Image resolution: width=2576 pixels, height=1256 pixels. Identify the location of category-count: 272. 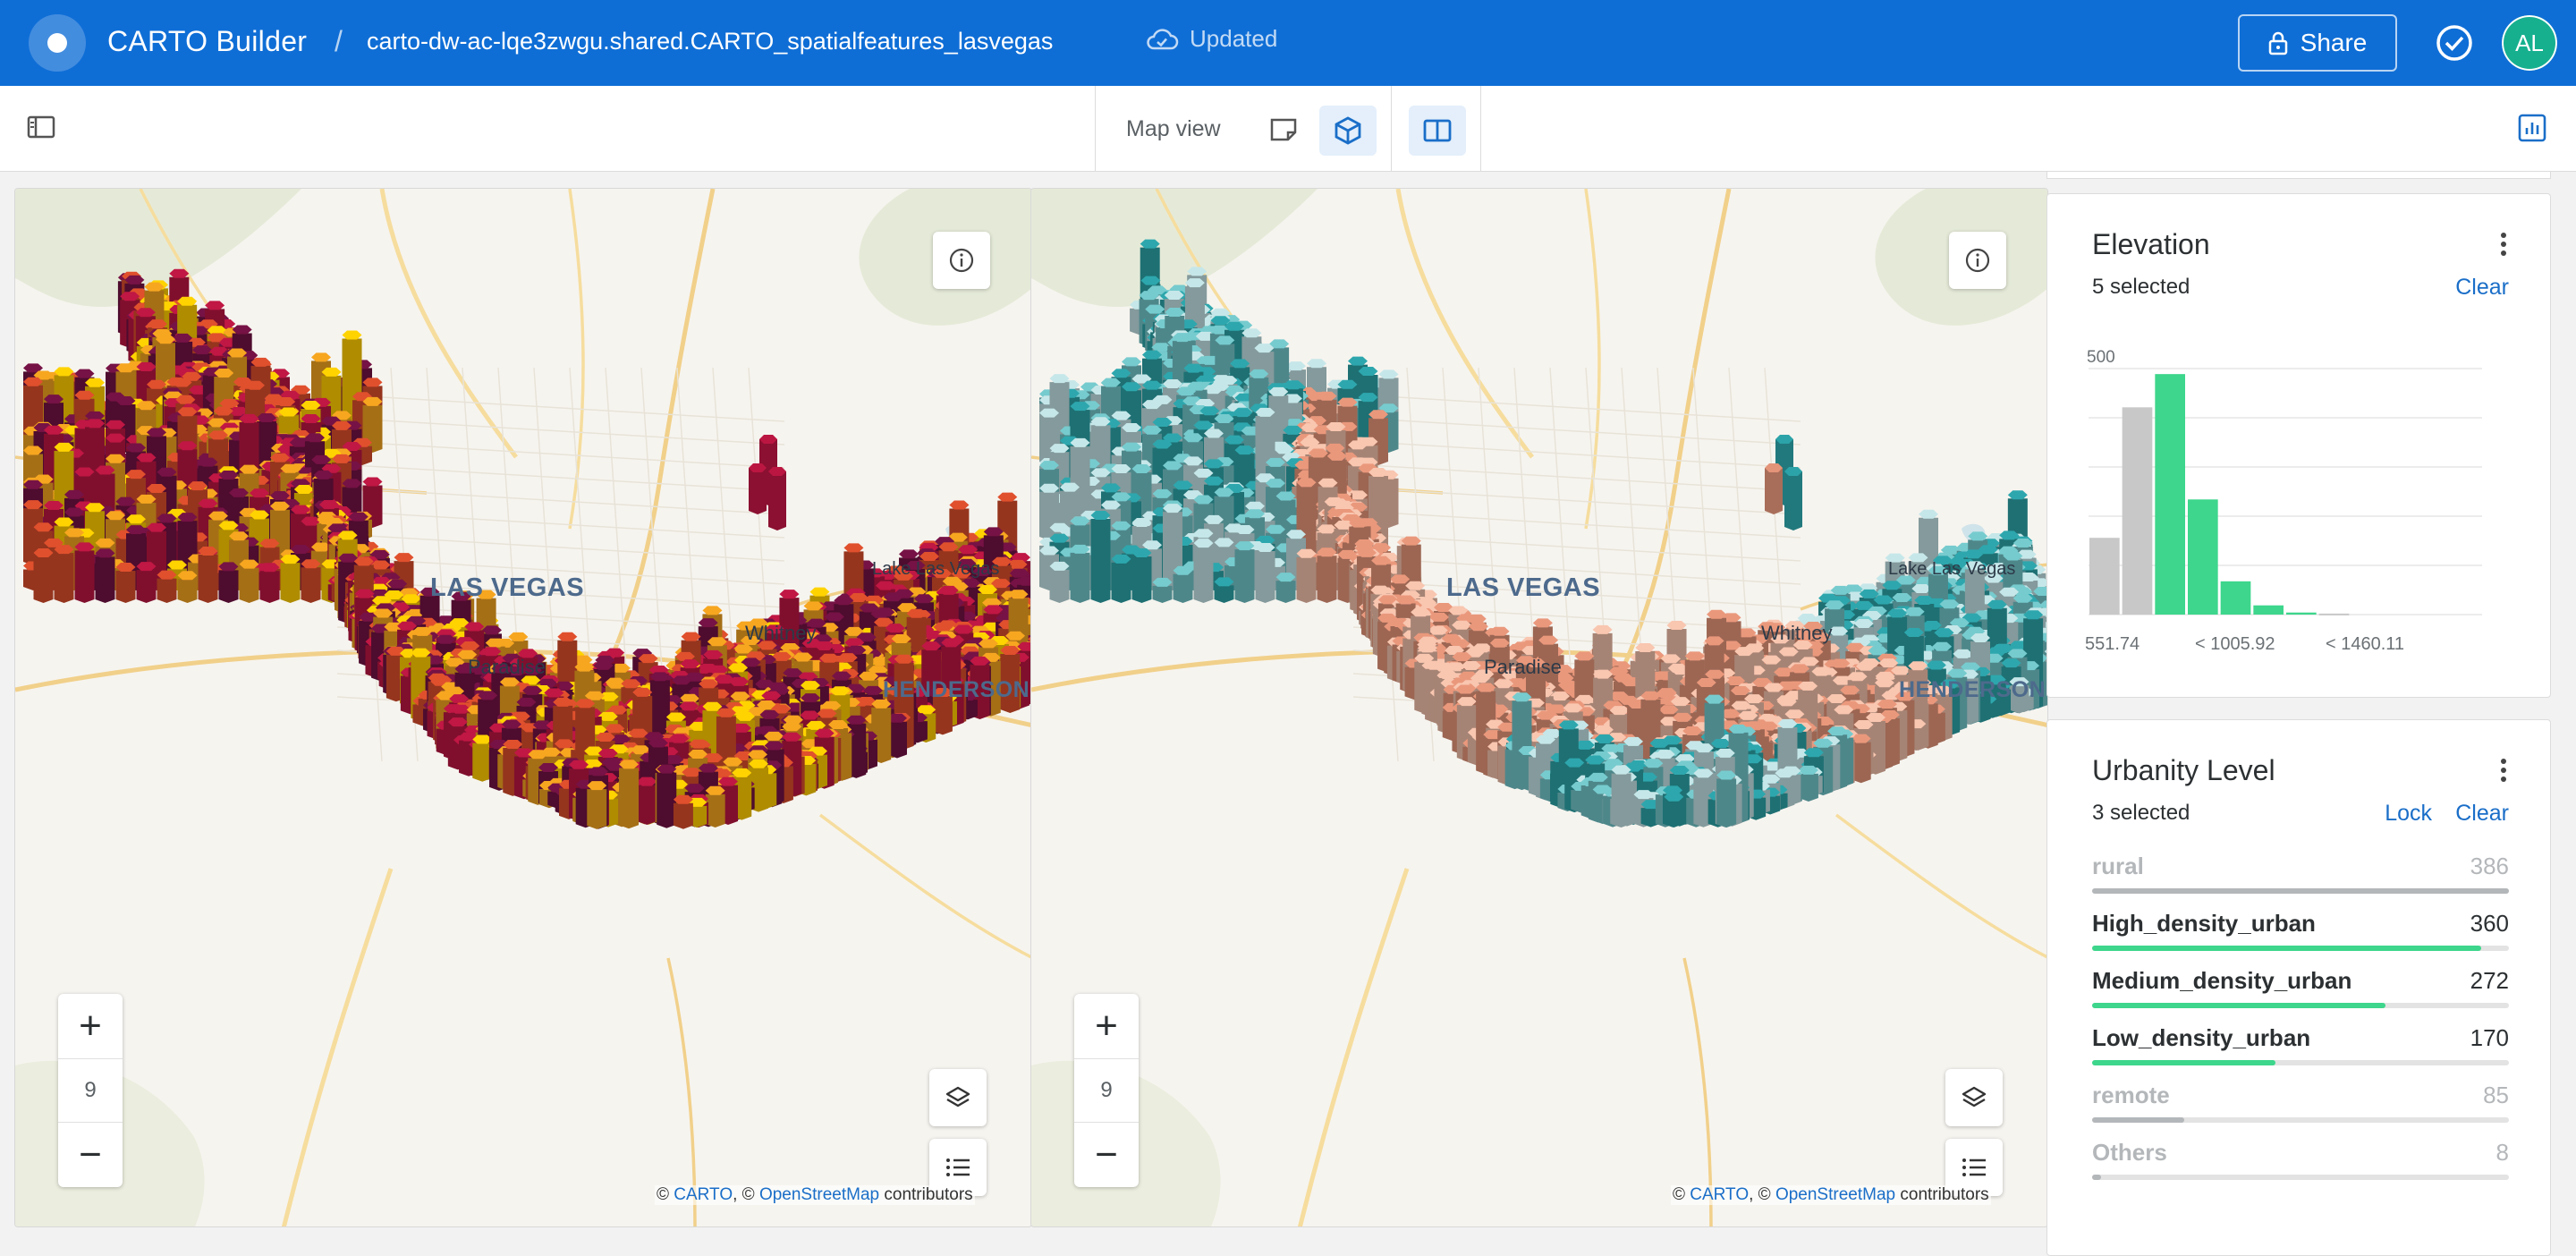
(2489, 980).